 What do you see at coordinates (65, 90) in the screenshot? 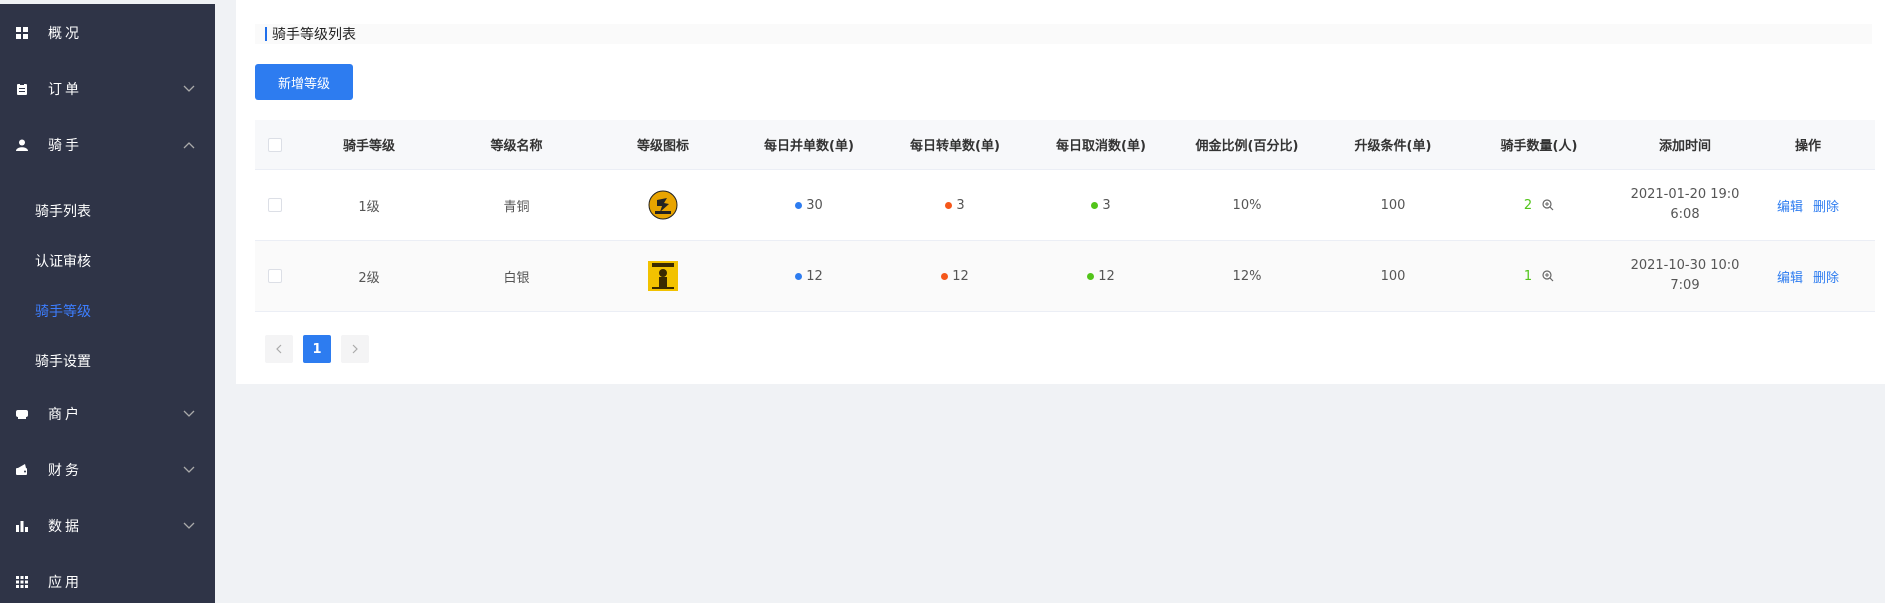
I see `menu-label: 订单` at bounding box center [65, 90].